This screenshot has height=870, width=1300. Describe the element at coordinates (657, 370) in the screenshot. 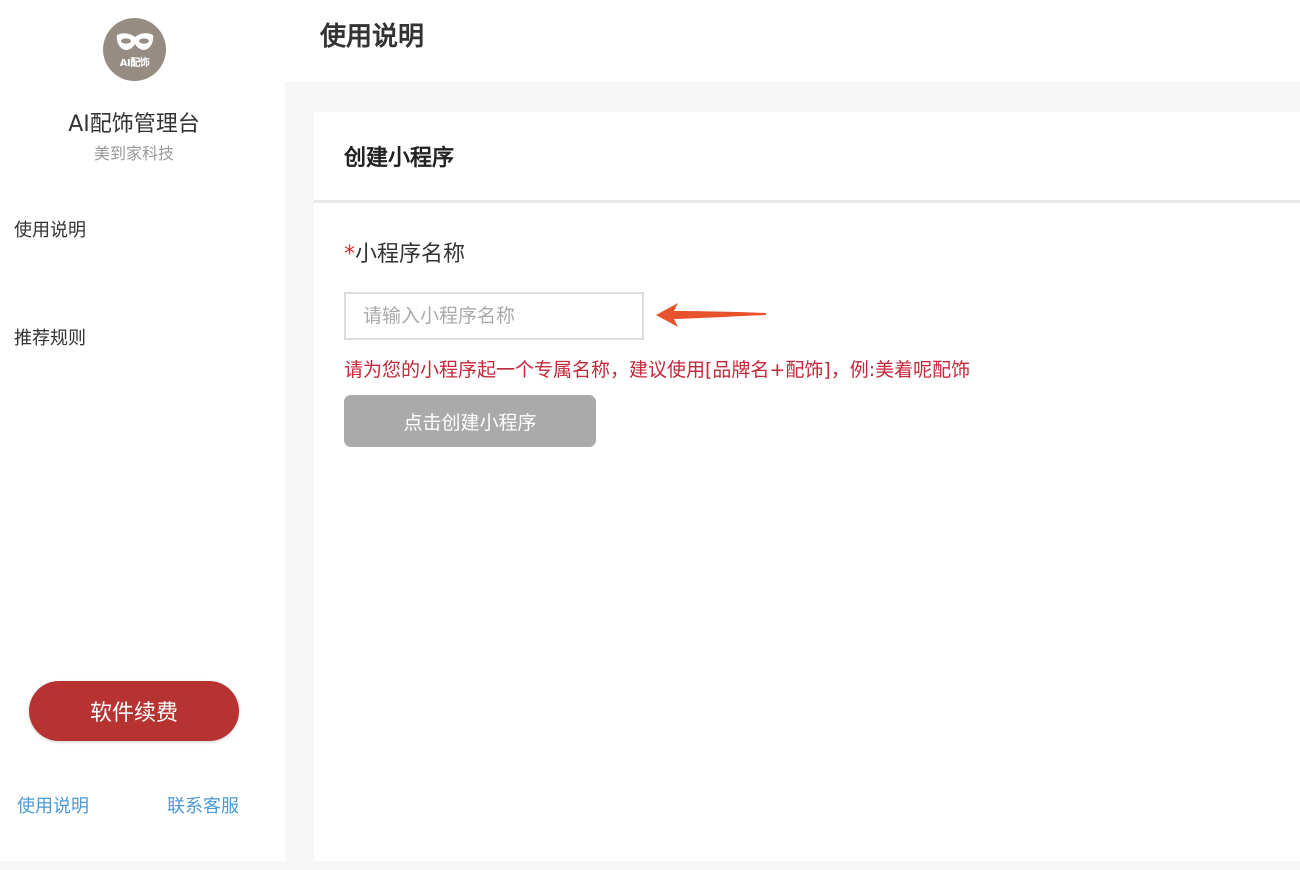

I see `name-hint: 请为您的小程序起一个专属名称，建议使用[品牌名+配饰]，例:美着呢配饰` at that location.